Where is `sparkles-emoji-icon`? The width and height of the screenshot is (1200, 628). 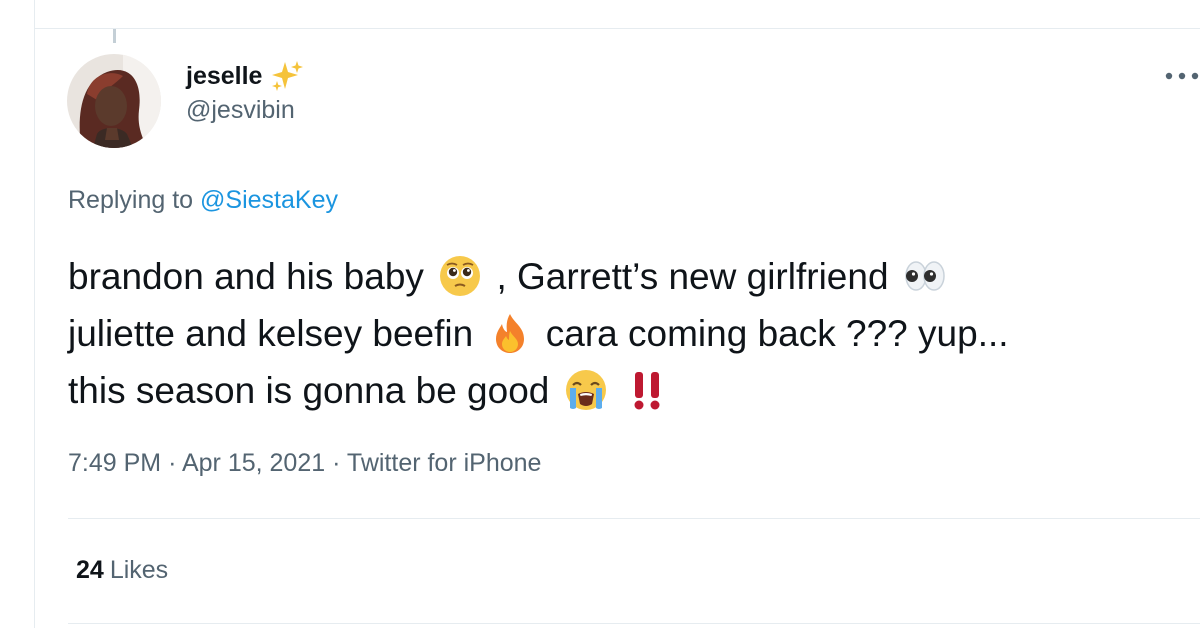 sparkles-emoji-icon is located at coordinates (288, 76).